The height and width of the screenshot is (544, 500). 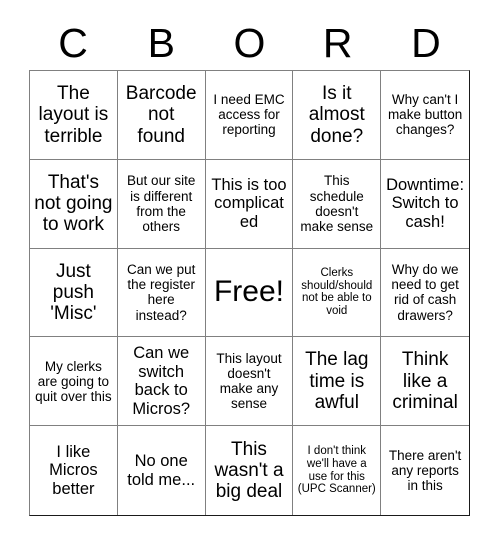 I want to click on bingo-header: C B O R D, so click(x=249, y=43).